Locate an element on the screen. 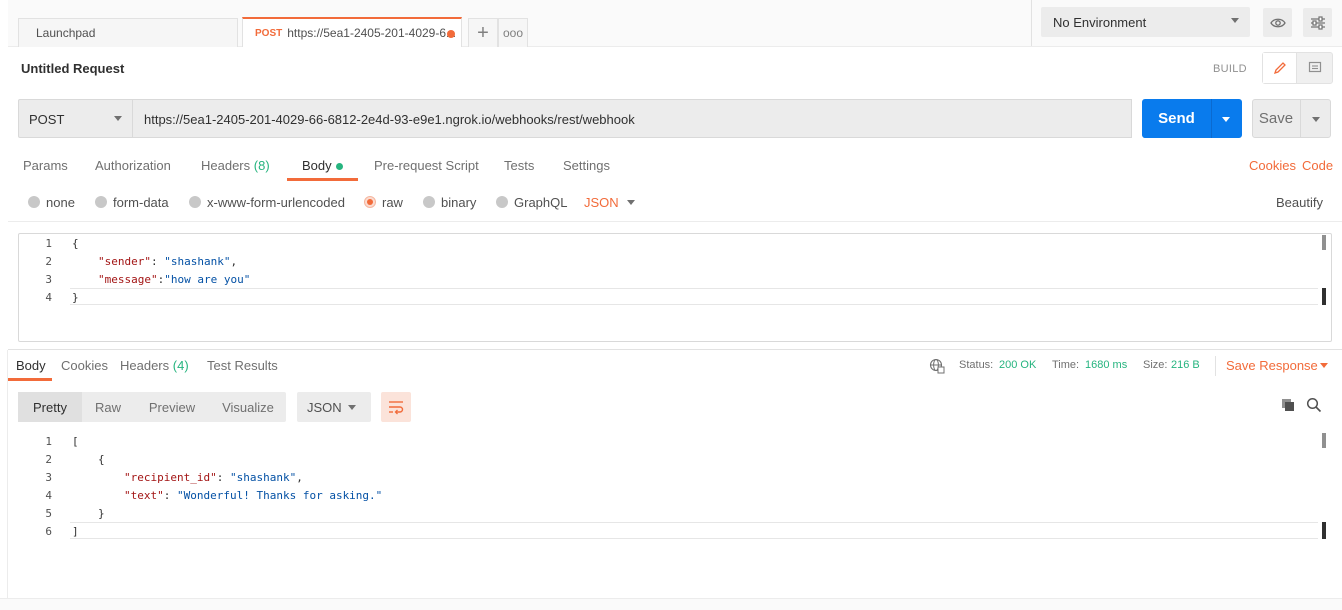 This screenshot has height=610, width=1342. send-button-label: Send is located at coordinates (1176, 118).